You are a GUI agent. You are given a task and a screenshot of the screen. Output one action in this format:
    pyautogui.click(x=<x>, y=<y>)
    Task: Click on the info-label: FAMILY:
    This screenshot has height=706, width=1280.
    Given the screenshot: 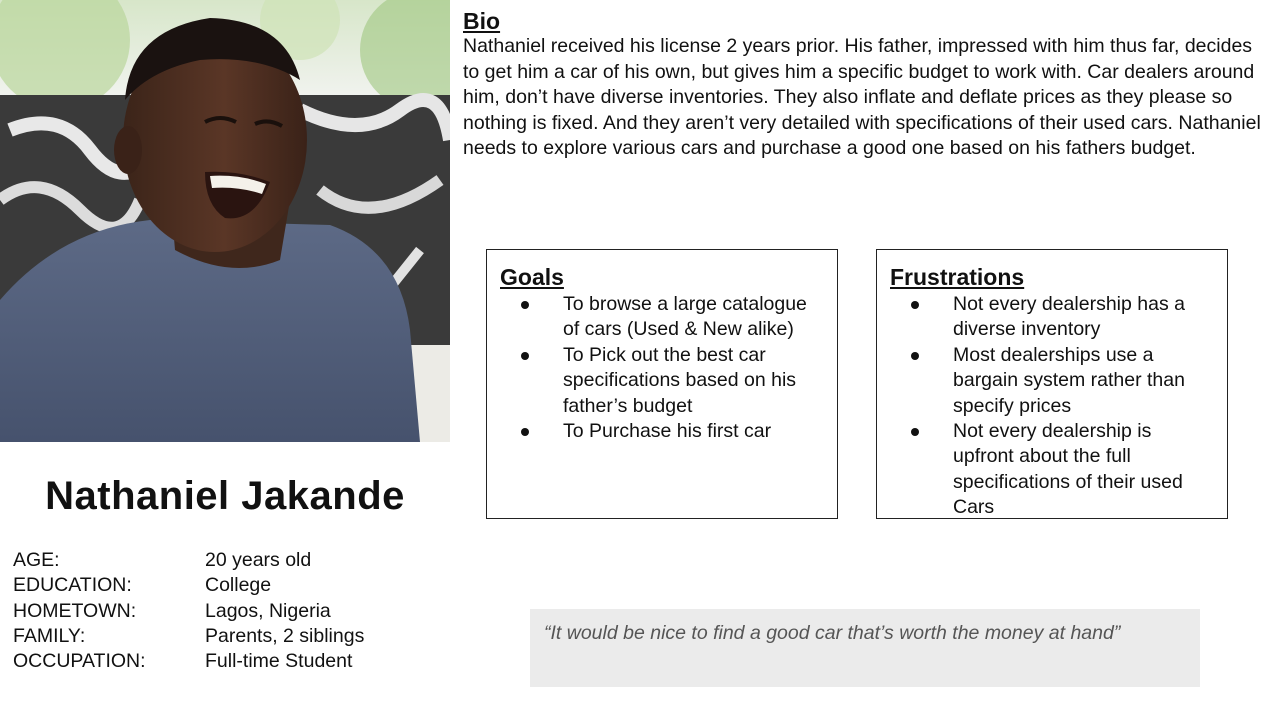 What is the action you would take?
    pyautogui.click(x=49, y=635)
    